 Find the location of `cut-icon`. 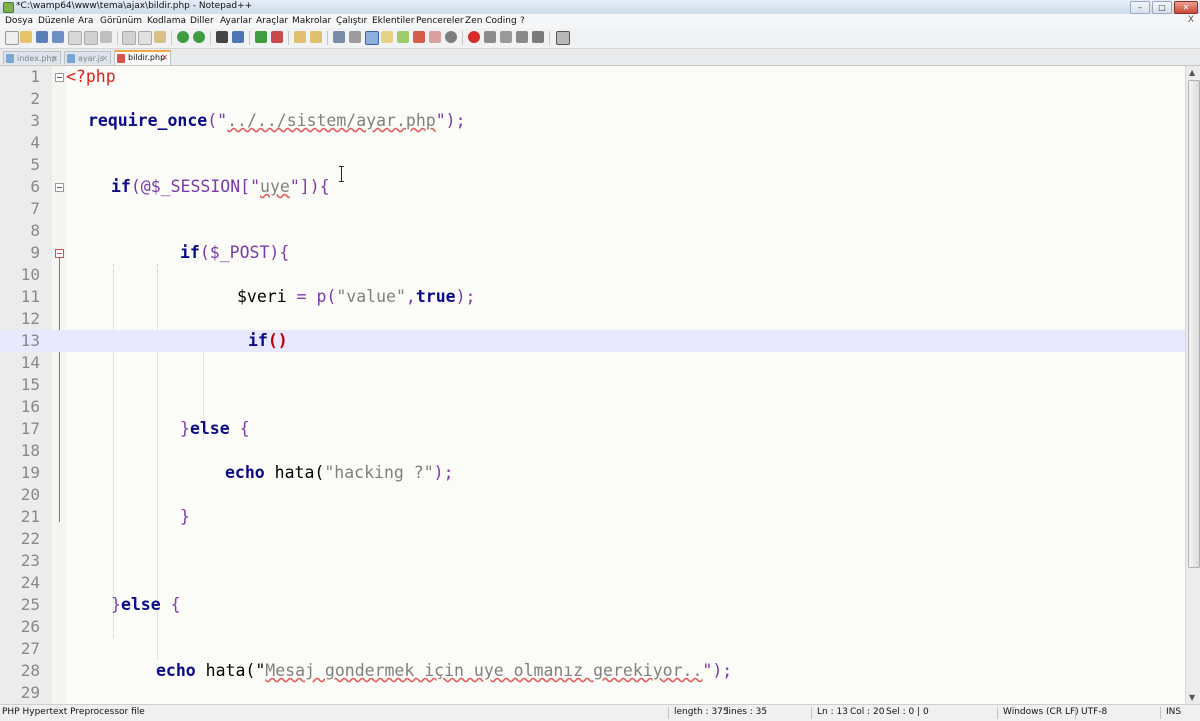

cut-icon is located at coordinates (129, 38).